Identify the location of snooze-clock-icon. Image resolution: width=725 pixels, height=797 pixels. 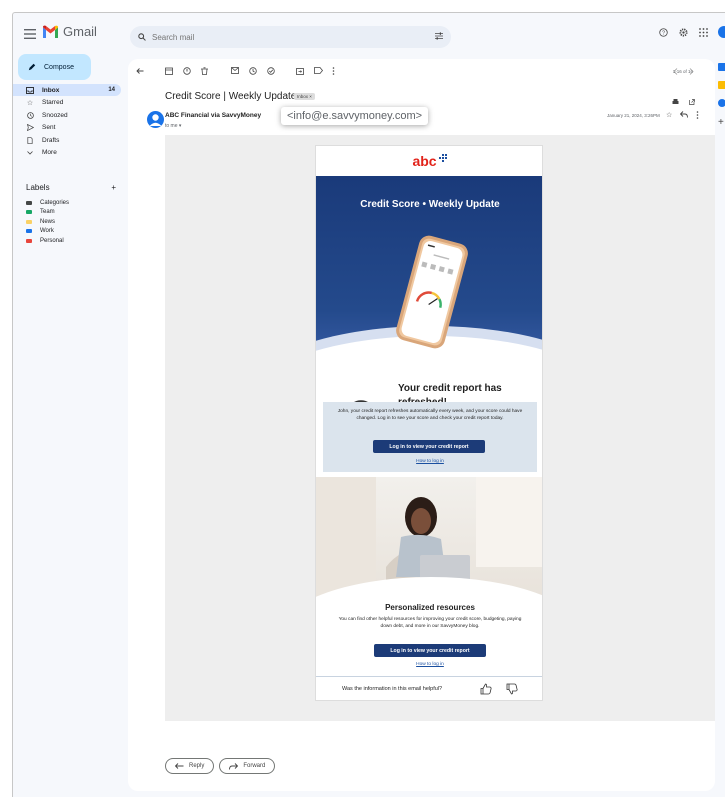
(253, 71).